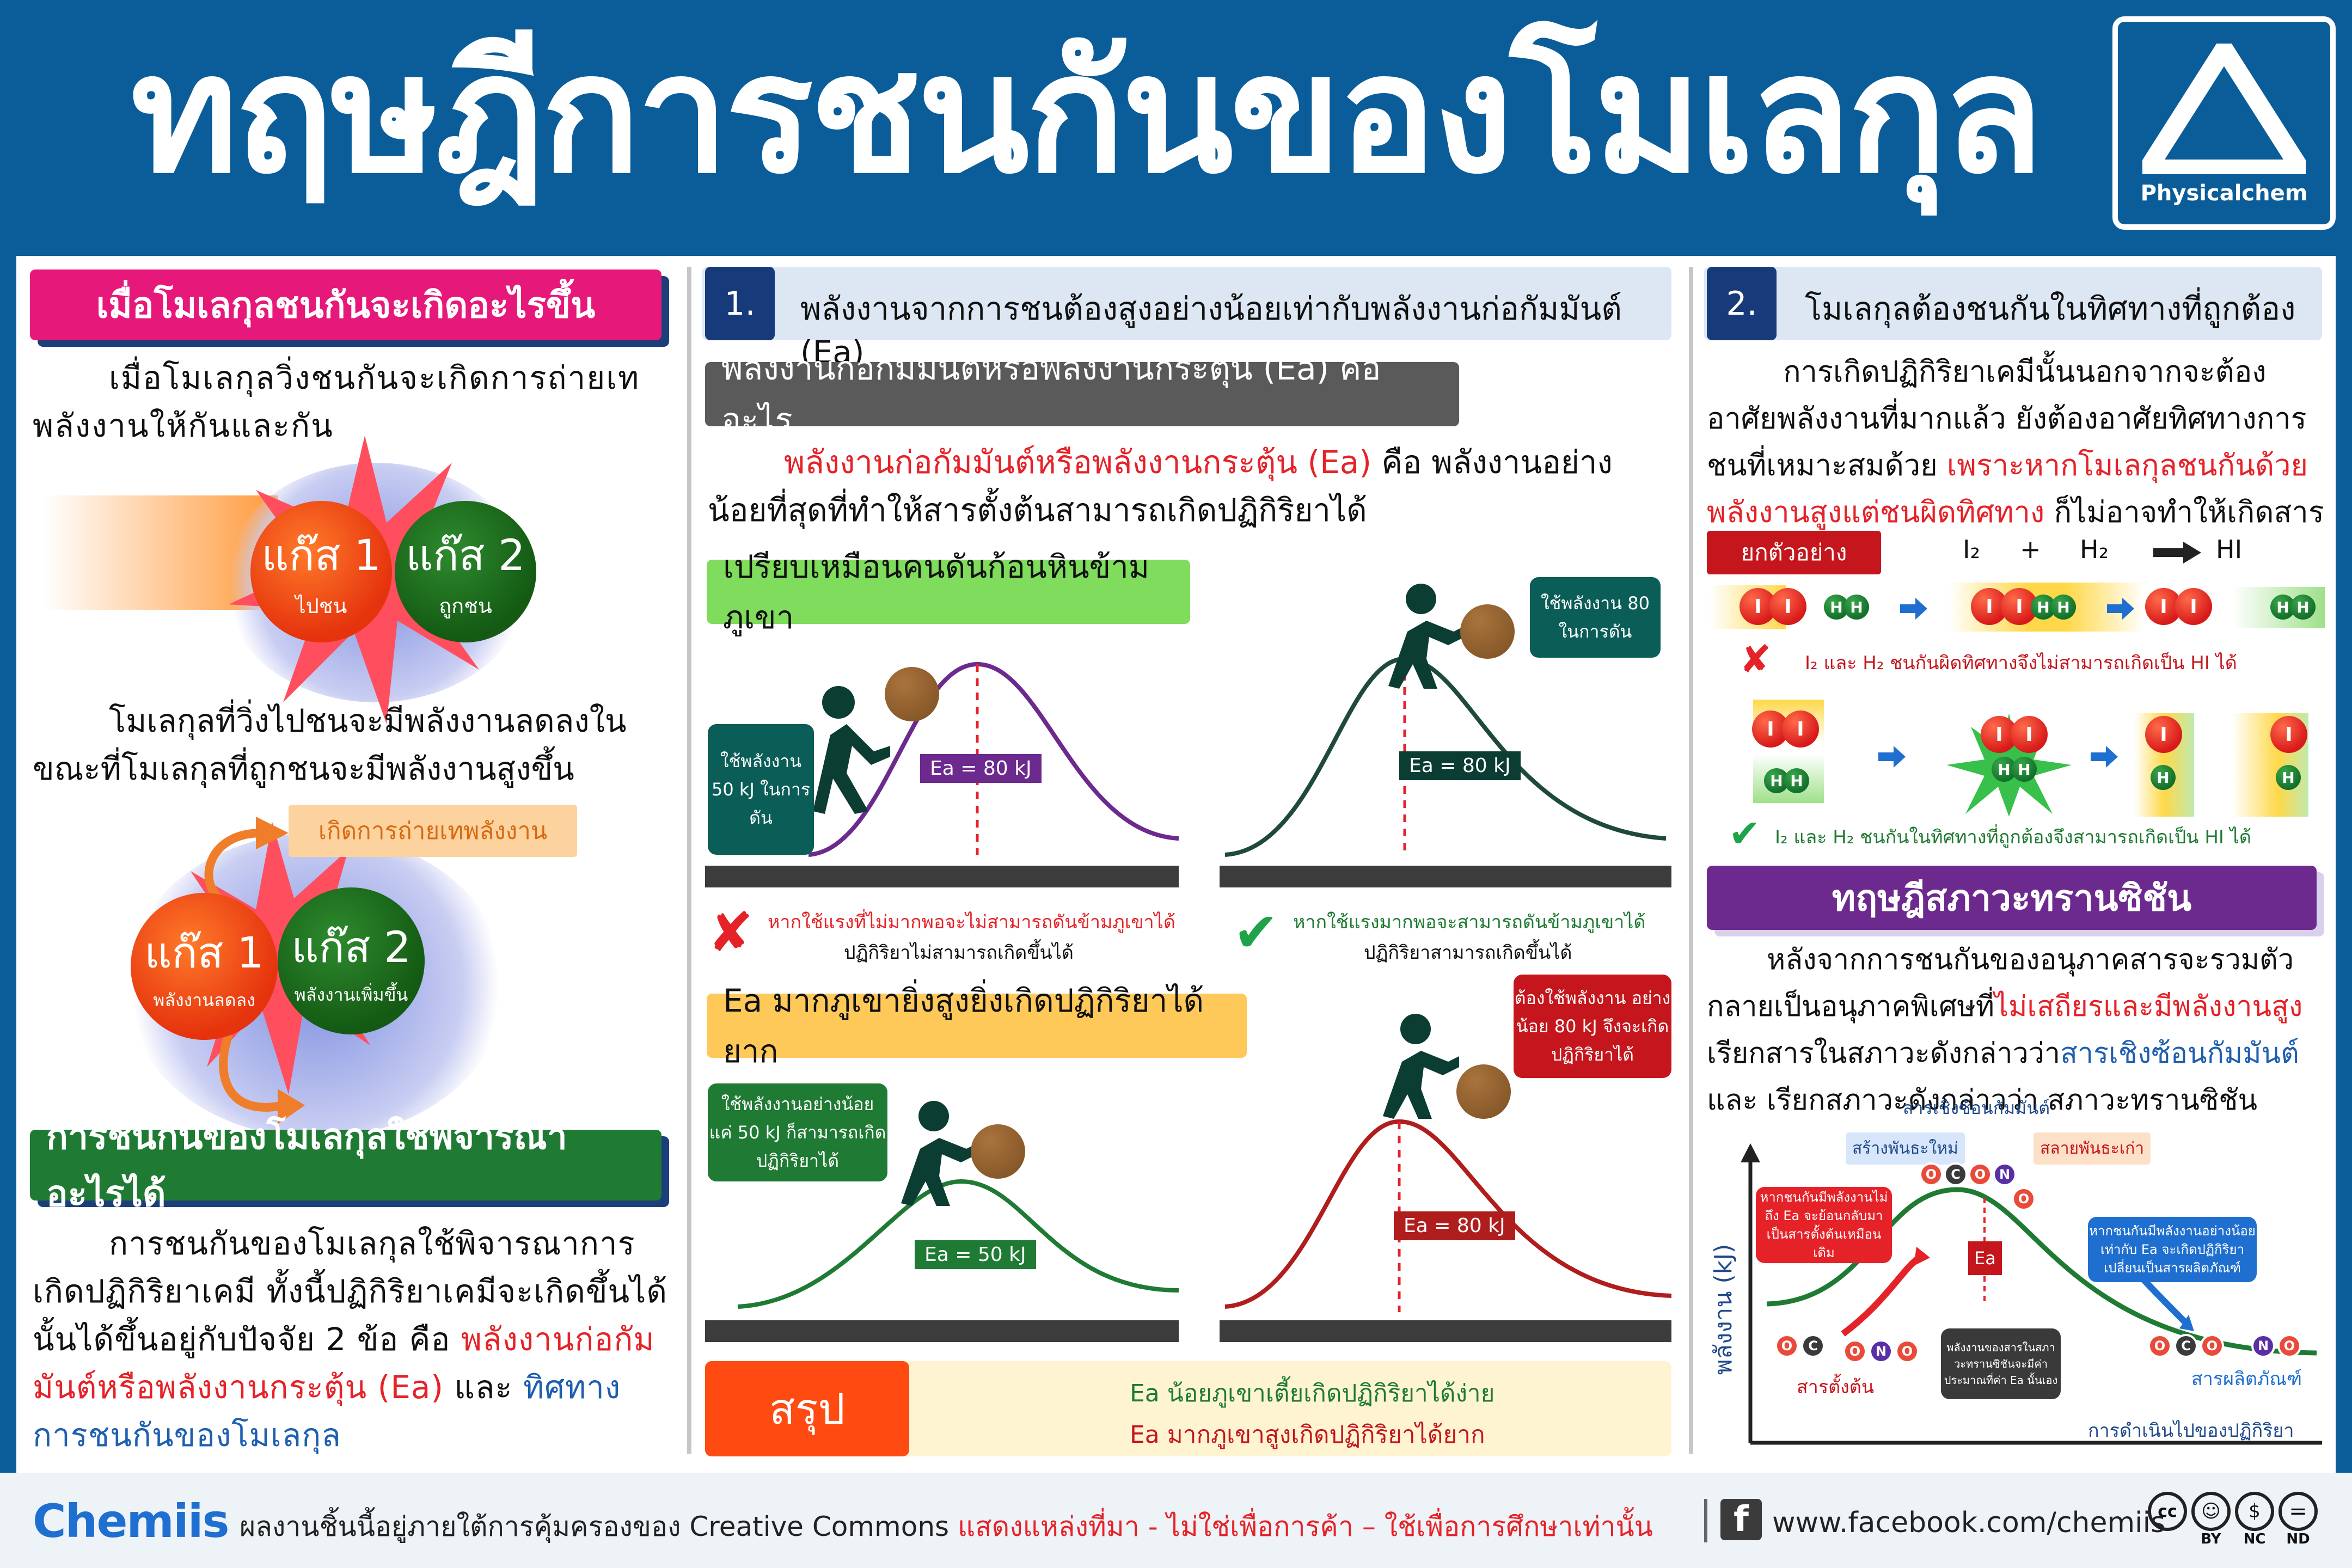 The width and height of the screenshot is (2352, 1568). What do you see at coordinates (1741, 1519) in the screenshot?
I see `facebook-icon: f` at bounding box center [1741, 1519].